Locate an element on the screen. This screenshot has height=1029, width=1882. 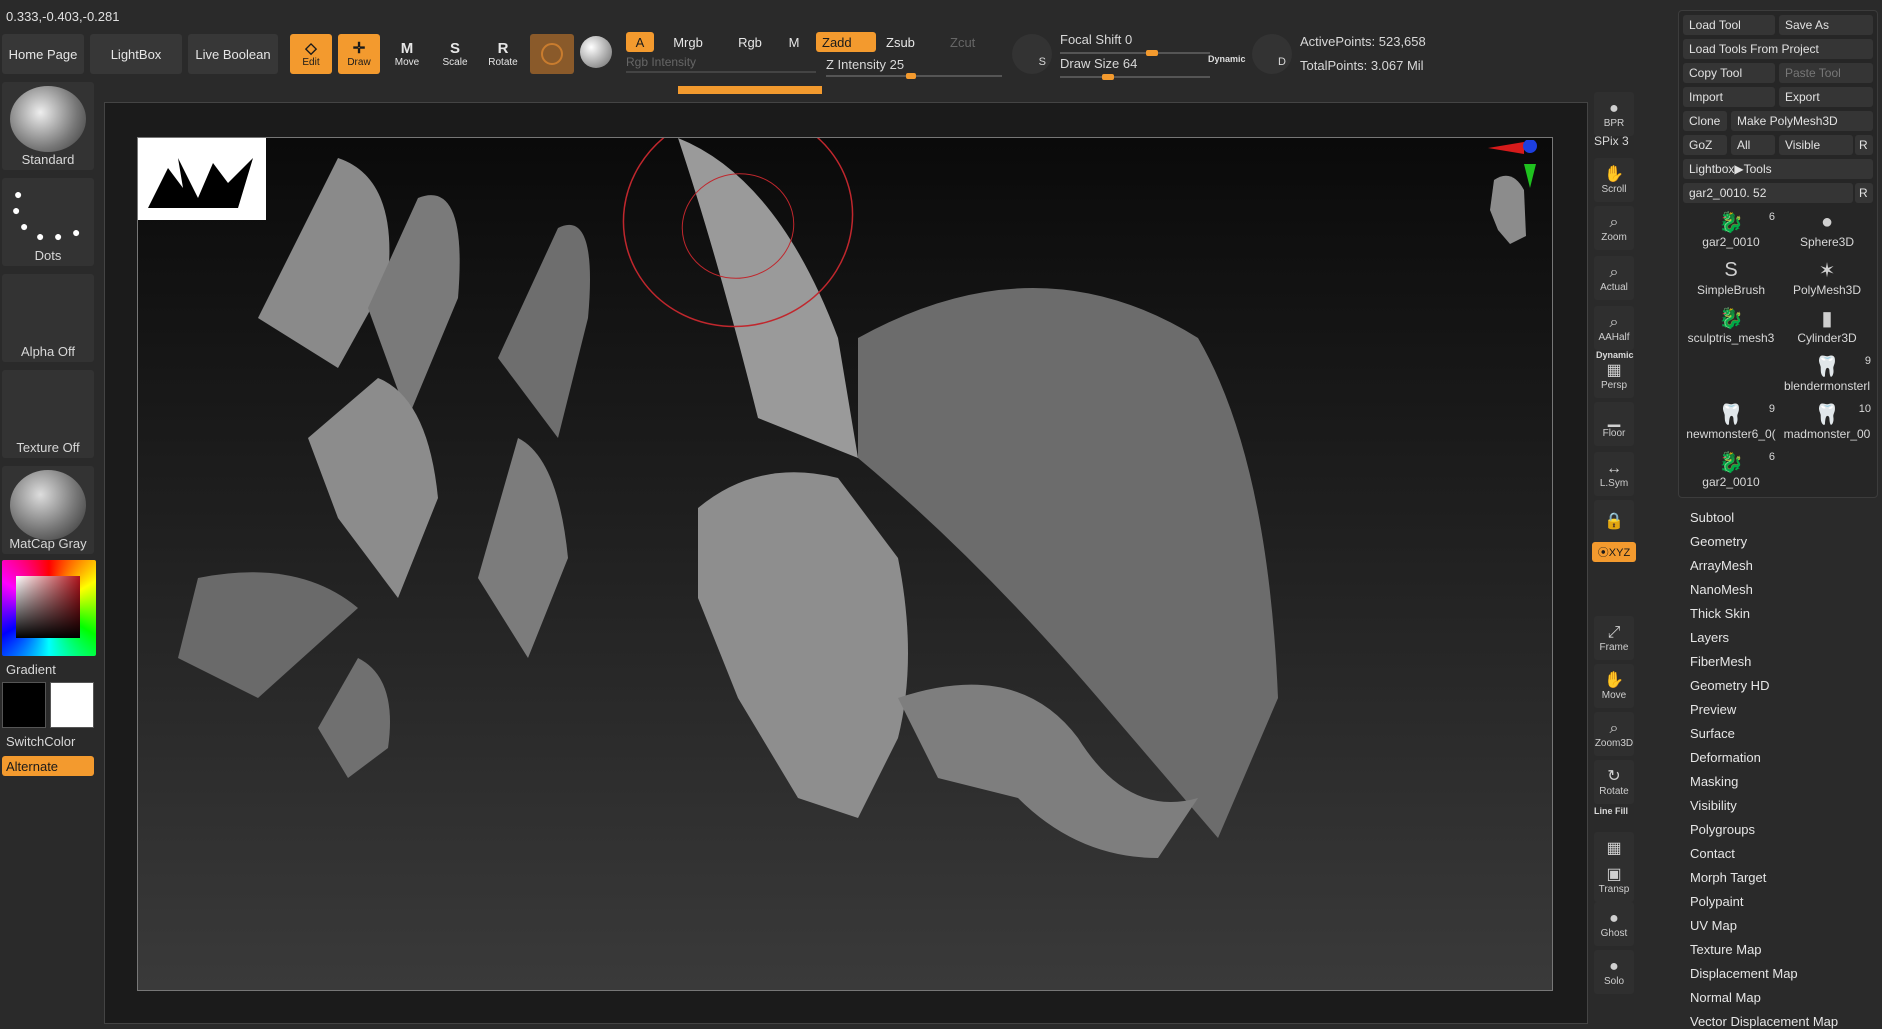
copy-tool-button: Copy Tool is located at coordinates (1729, 73).